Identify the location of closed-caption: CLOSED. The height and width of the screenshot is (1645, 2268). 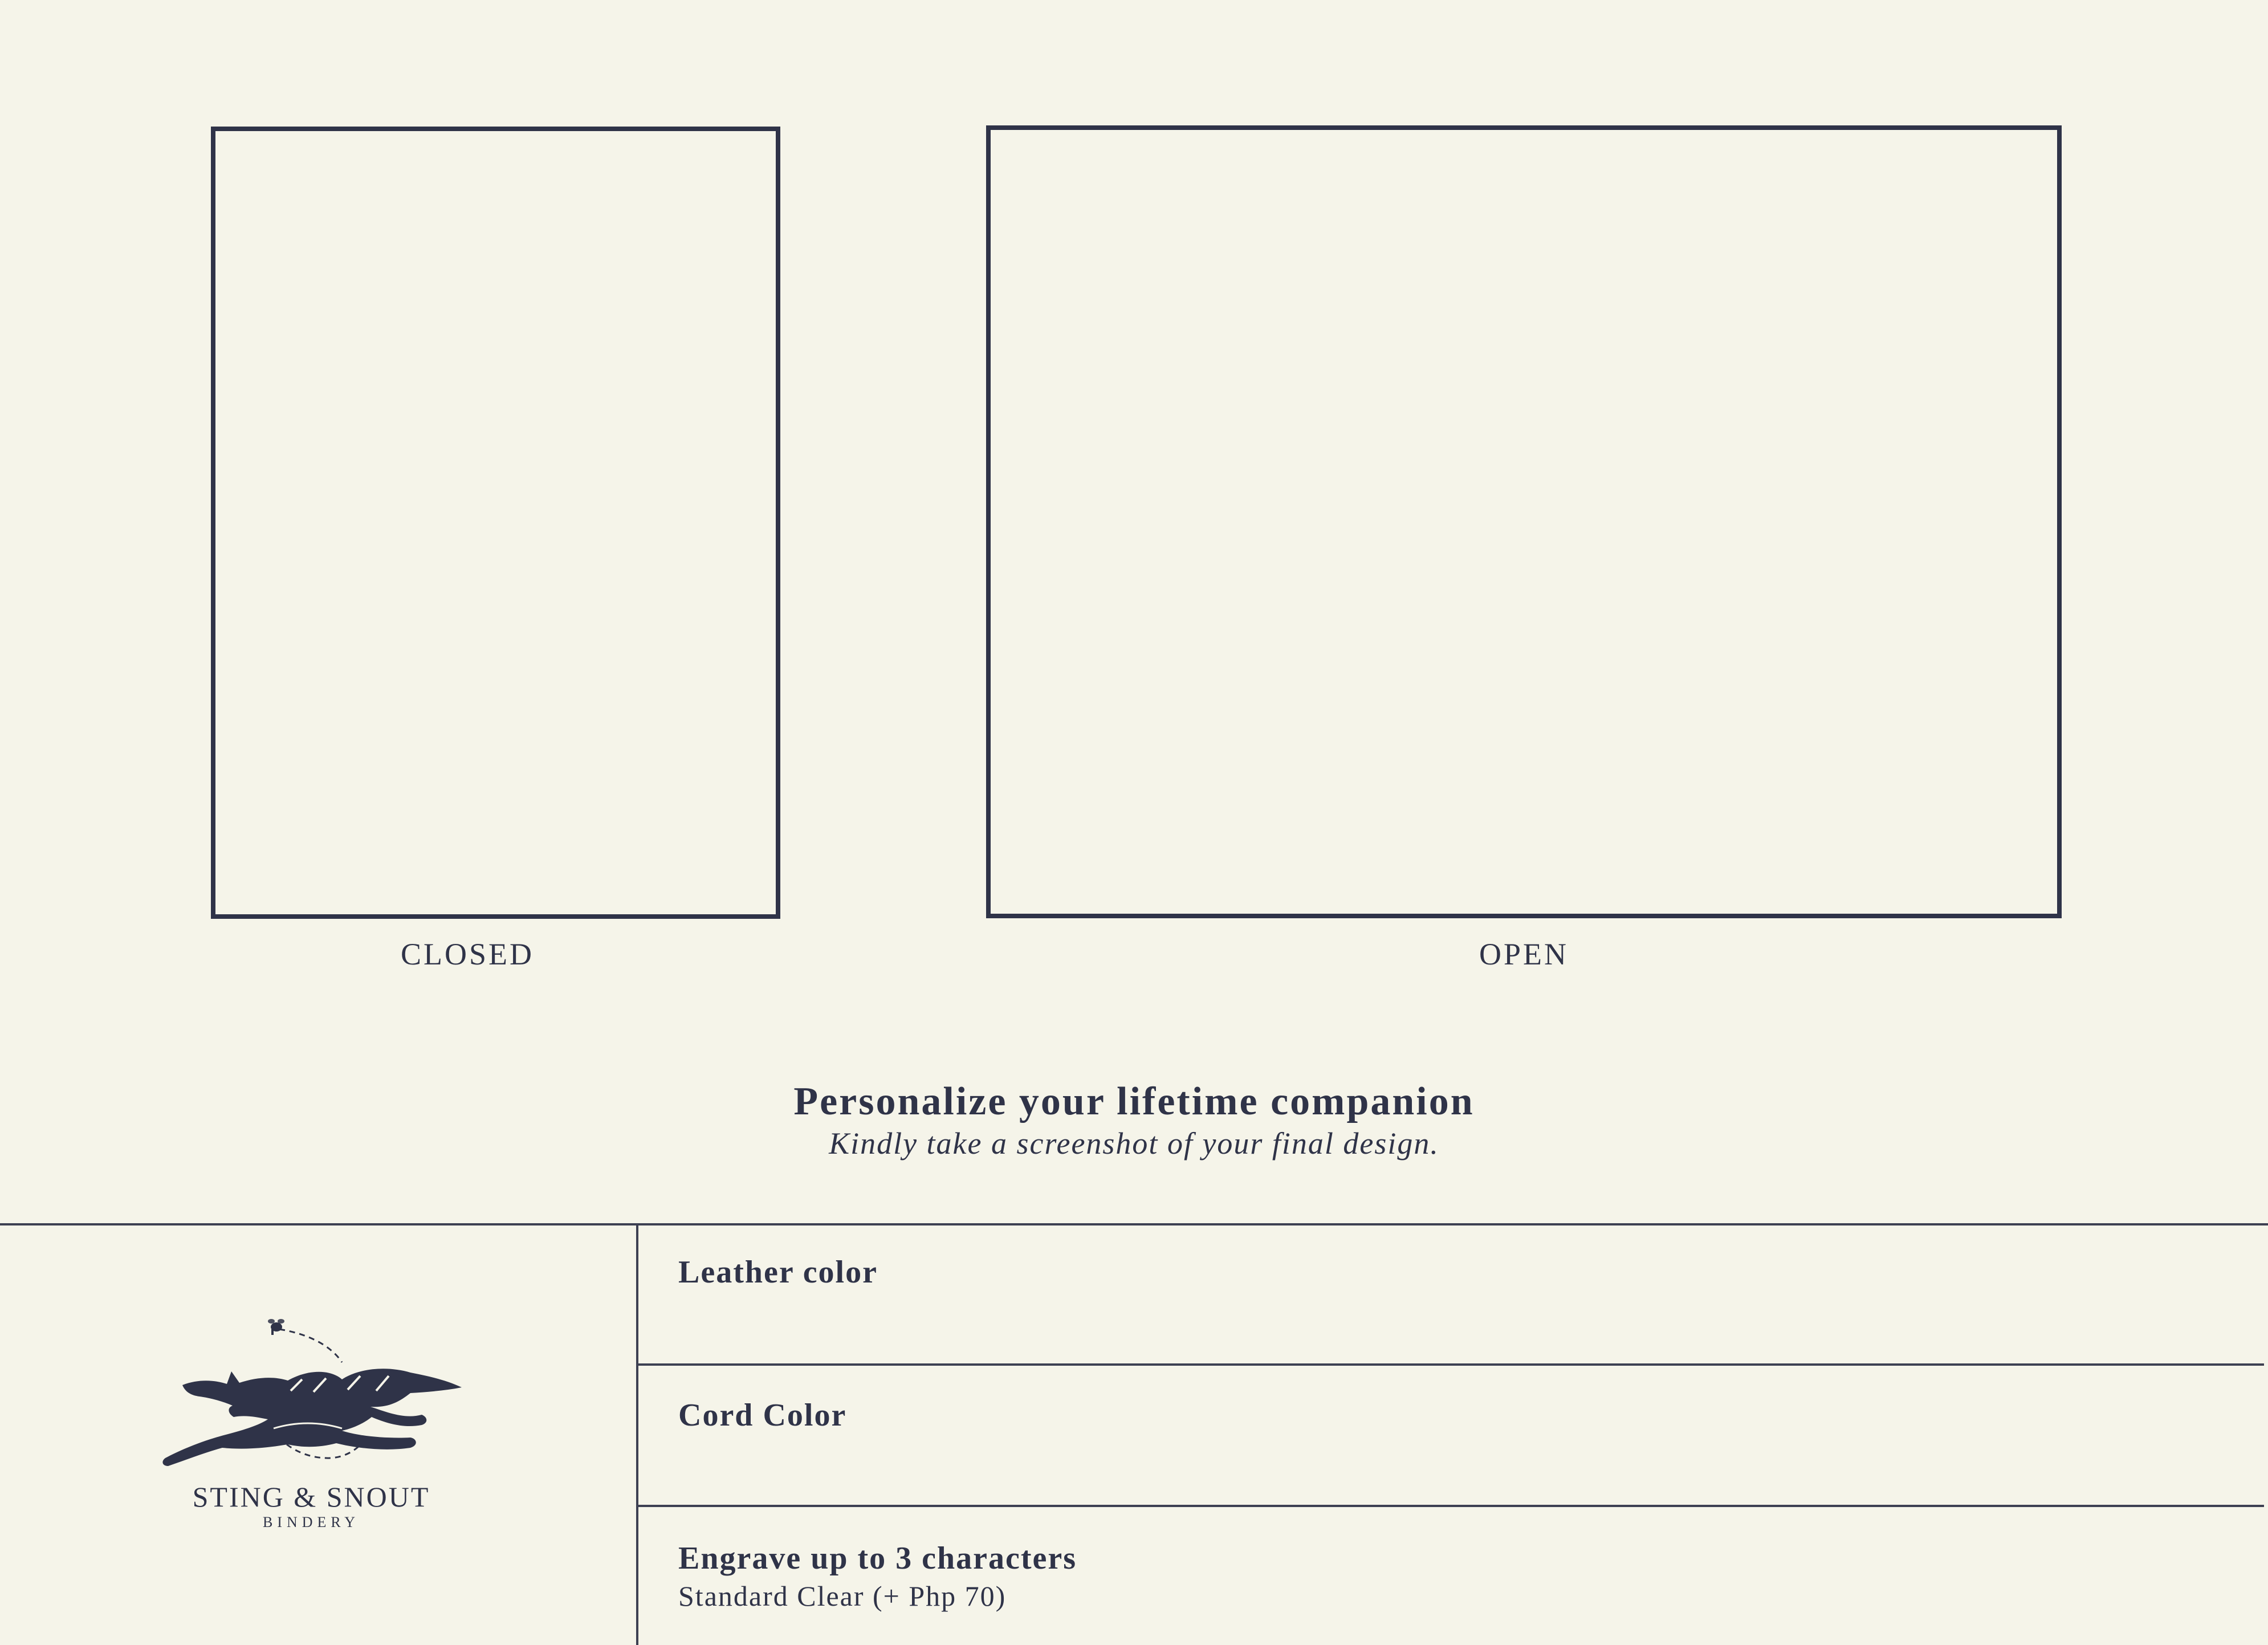
(467, 954).